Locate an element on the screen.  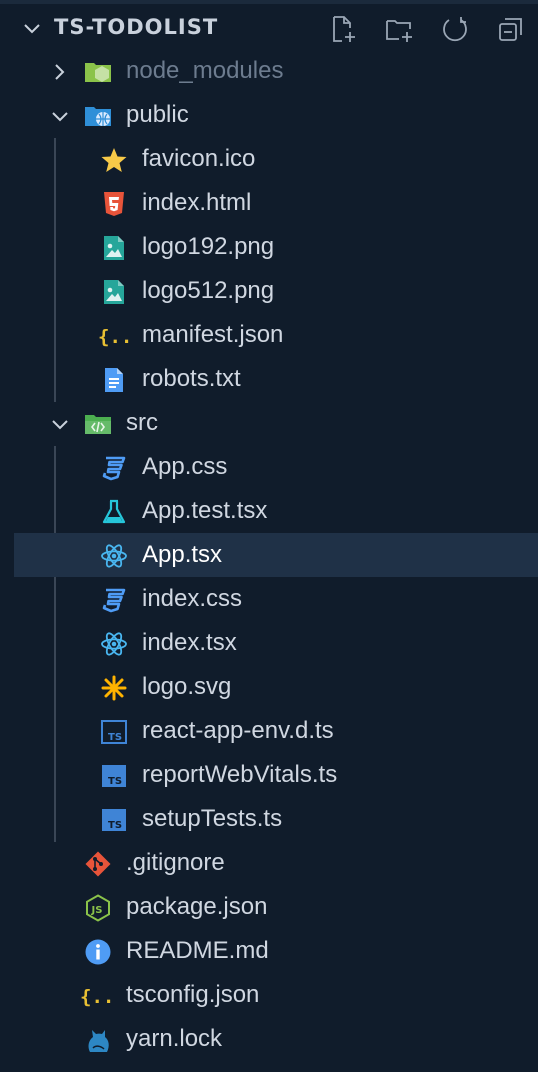
tree-item-logo-svg: logo.svg is located at coordinates (269, 687).